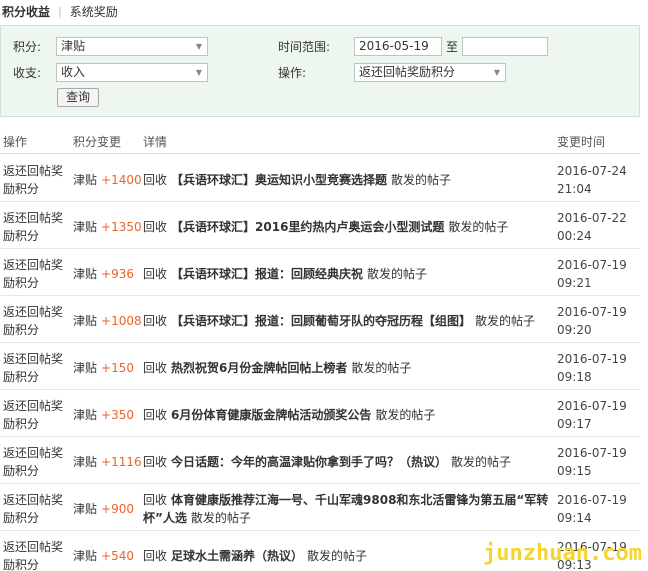  What do you see at coordinates (132, 46) in the screenshot?
I see `points-select: 津贴 ▼` at bounding box center [132, 46].